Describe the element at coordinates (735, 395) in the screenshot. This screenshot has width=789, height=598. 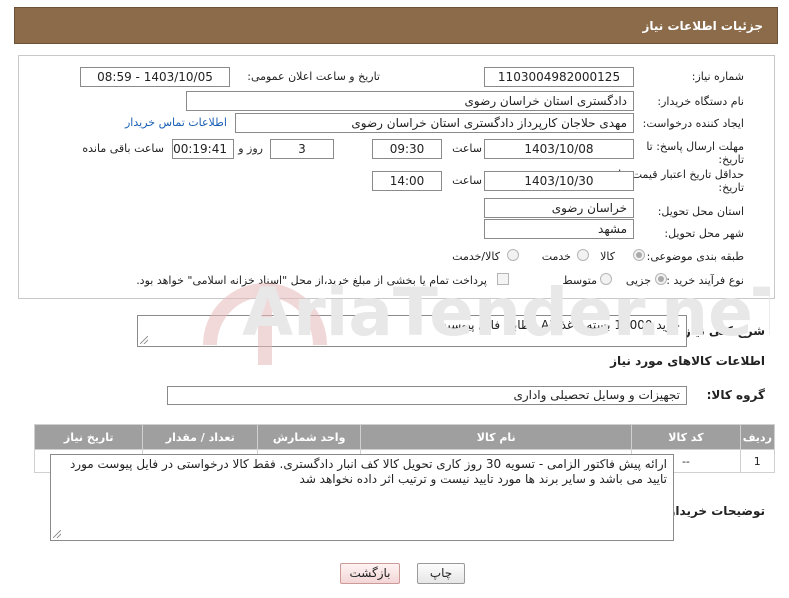
I see `goods-group-label: گروه کالا:` at that location.